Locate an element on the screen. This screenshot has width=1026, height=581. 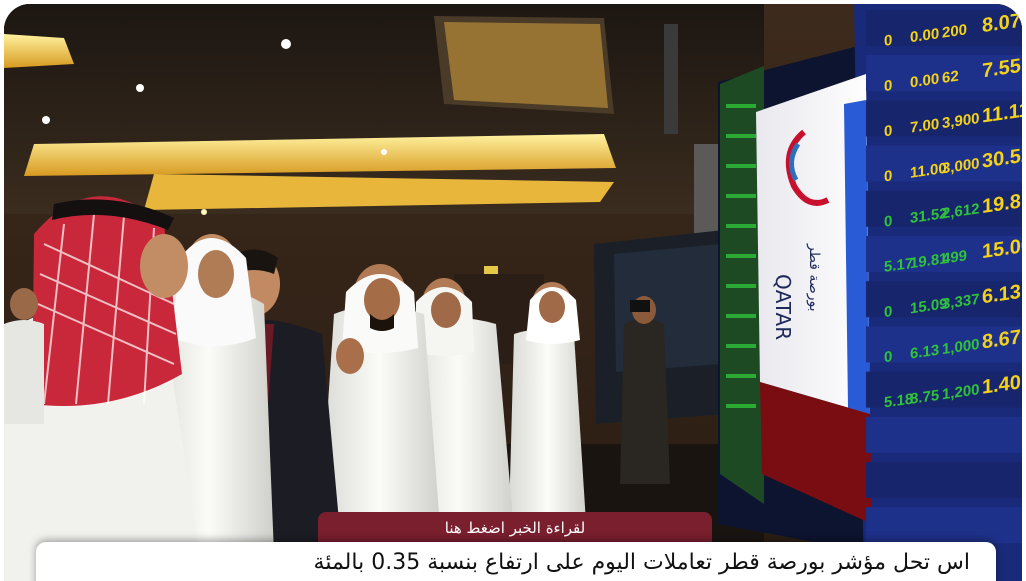
read-more-button: لقراءة الخبر اضغط هنا is located at coordinates (515, 528).